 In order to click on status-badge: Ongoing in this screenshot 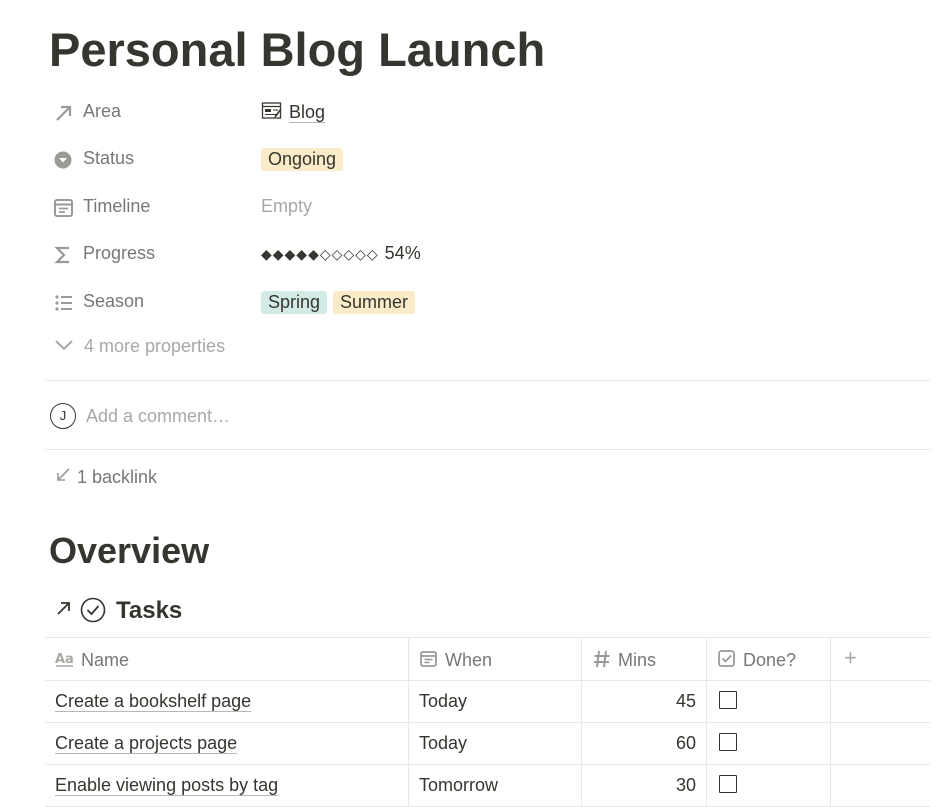, I will do `click(302, 159)`.